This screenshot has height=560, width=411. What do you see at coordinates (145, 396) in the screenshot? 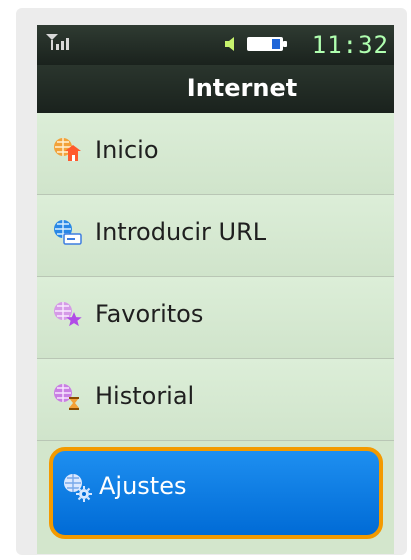
I see `menu-label: Historial` at bounding box center [145, 396].